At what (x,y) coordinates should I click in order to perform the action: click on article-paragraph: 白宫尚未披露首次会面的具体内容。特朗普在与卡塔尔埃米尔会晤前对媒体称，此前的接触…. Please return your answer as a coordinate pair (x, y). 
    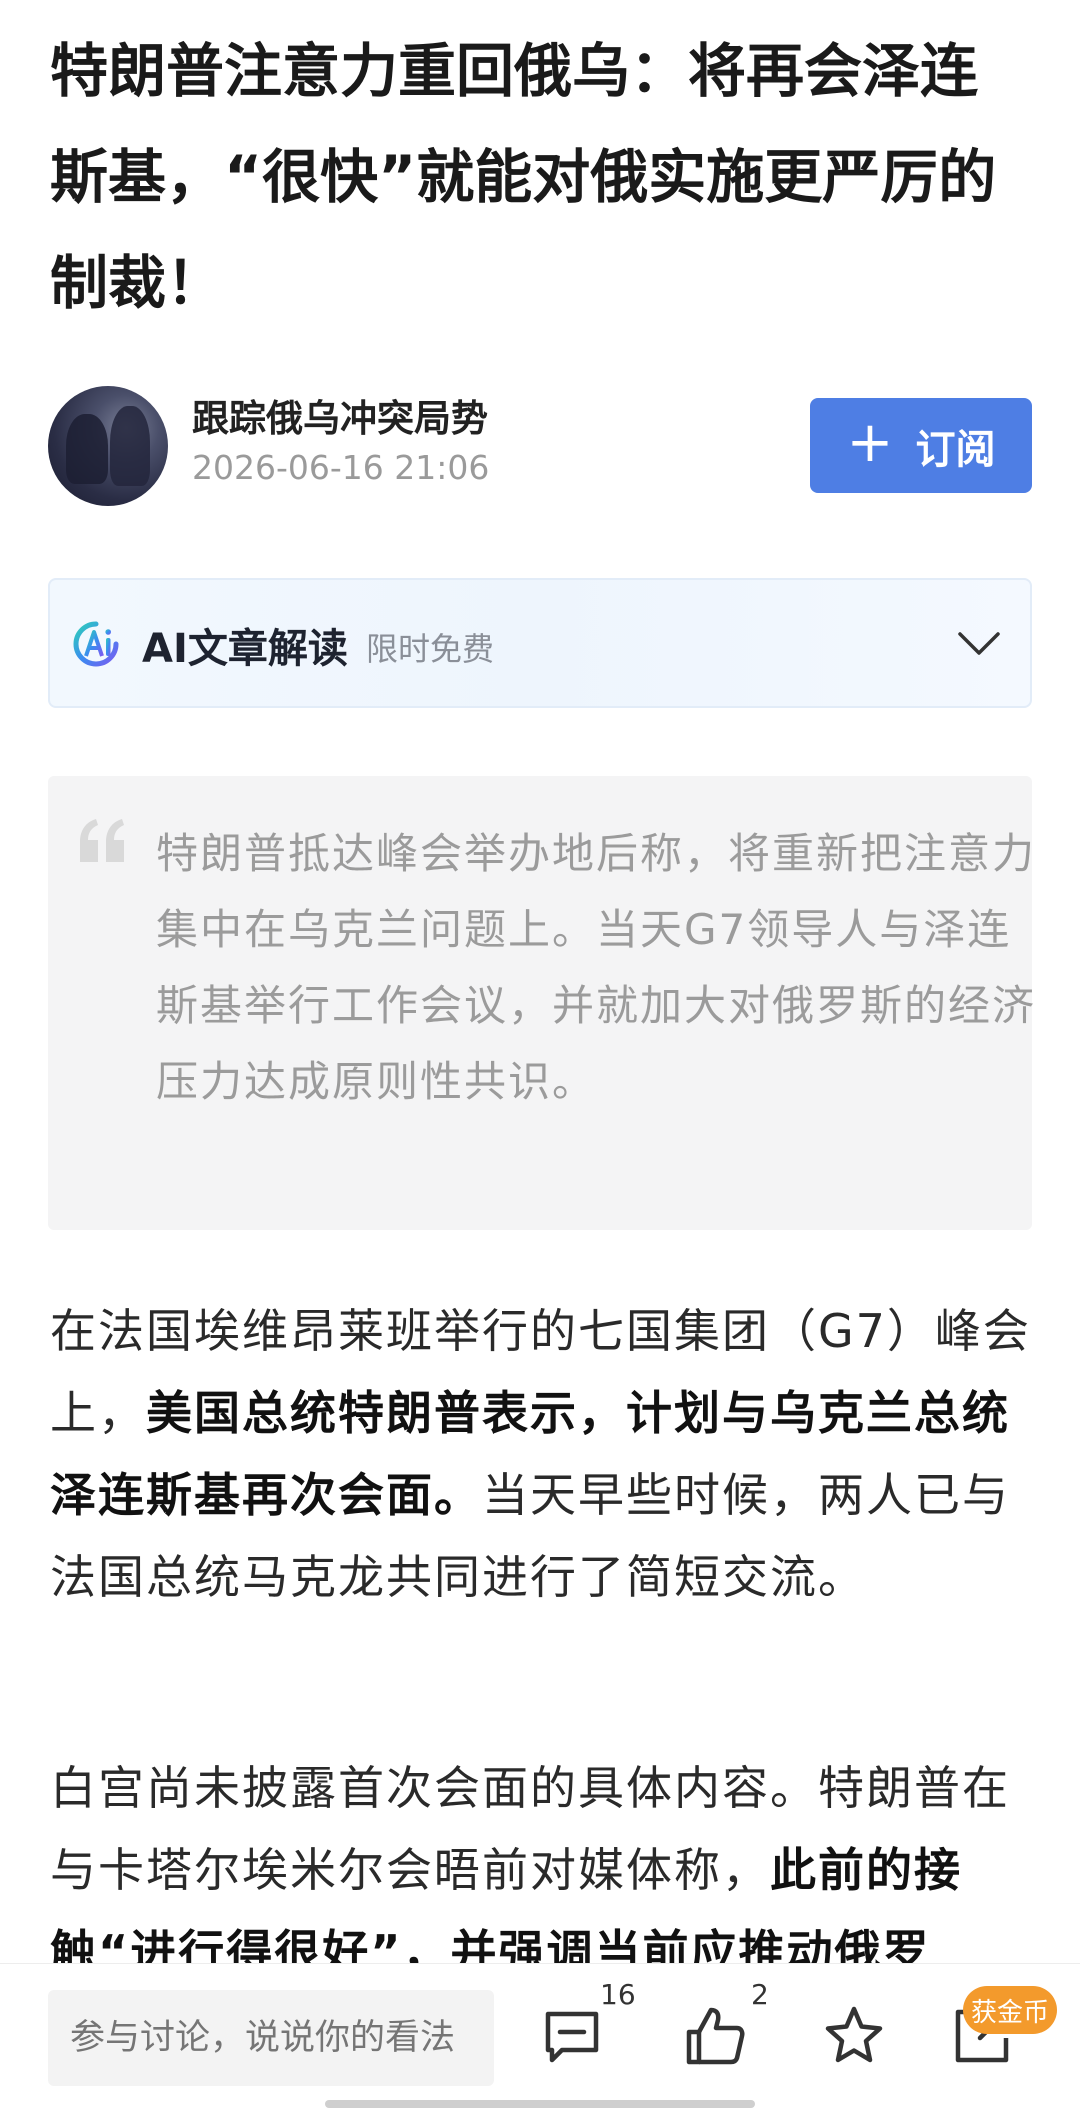
    Looking at the image, I should click on (542, 1870).